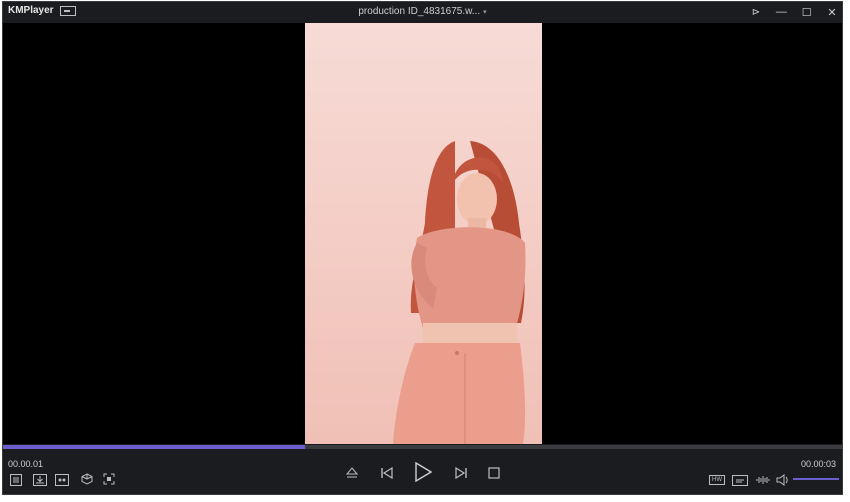 The image size is (850, 502). I want to click on speaker-icon, so click(783, 480).